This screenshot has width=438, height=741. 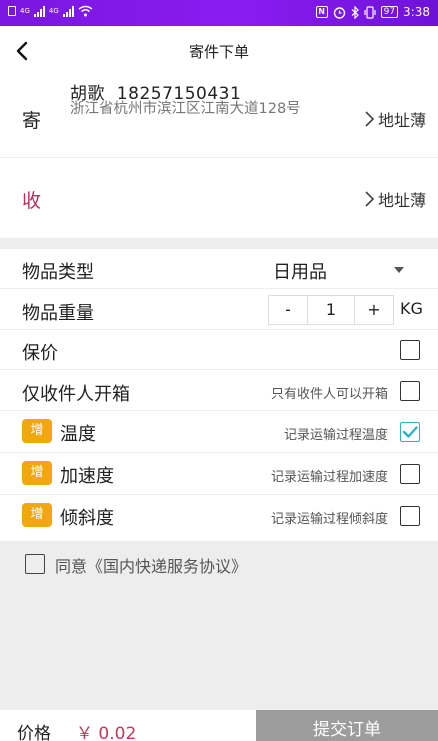 I want to click on status-right: N 97 3:38, so click(x=372, y=12).